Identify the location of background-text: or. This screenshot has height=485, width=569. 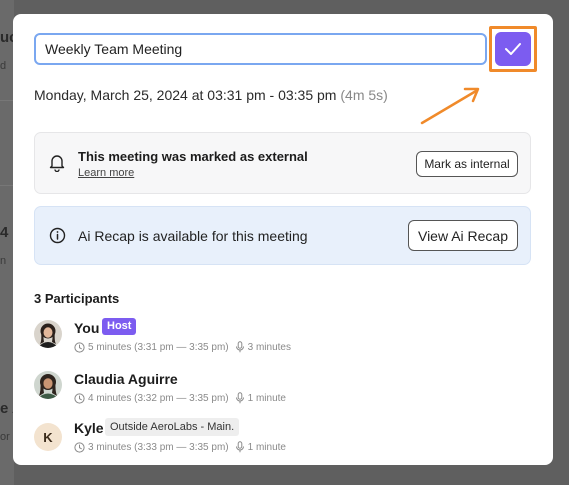
(5, 437).